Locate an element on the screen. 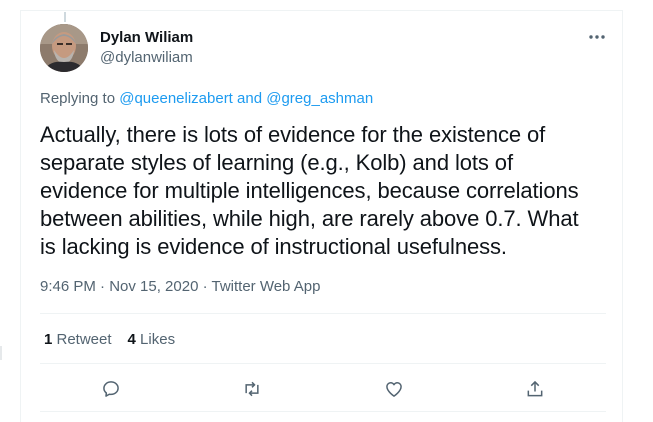 The height and width of the screenshot is (422, 653). avatar is located at coordinates (64, 48).